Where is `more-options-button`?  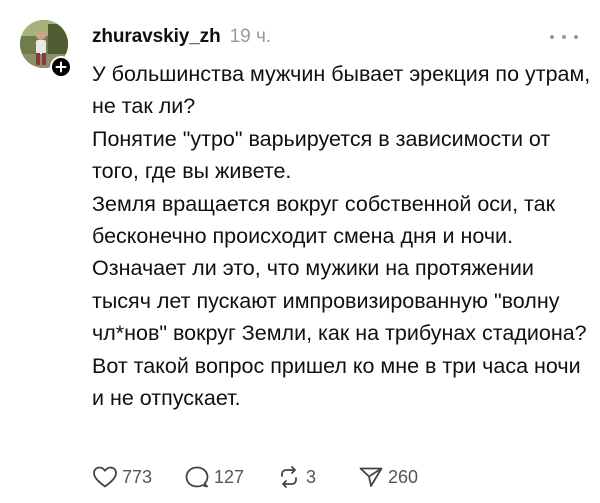 more-options-button is located at coordinates (564, 37).